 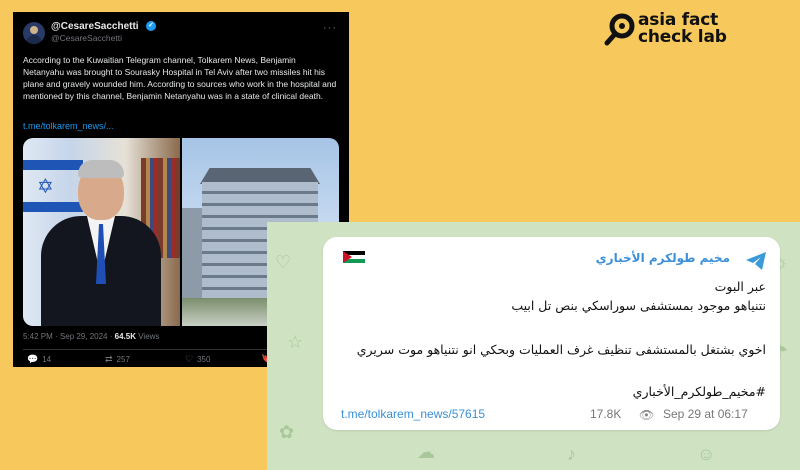 What do you see at coordinates (283, 262) in the screenshot?
I see `doodle-heart-icon: ♡` at bounding box center [283, 262].